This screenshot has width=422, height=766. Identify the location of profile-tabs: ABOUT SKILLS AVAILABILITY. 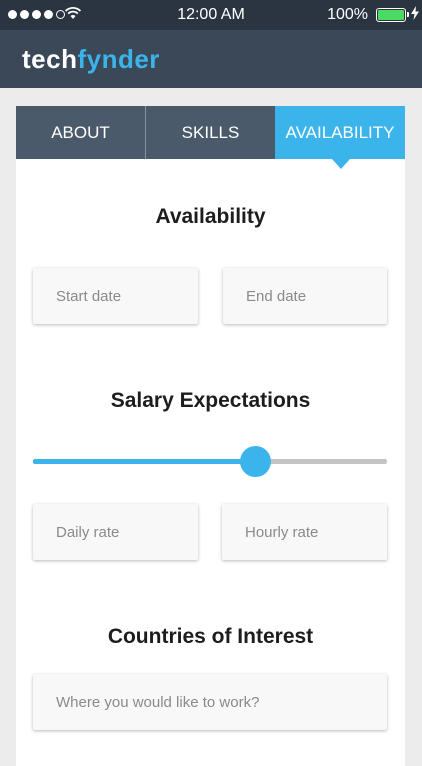
(210, 132).